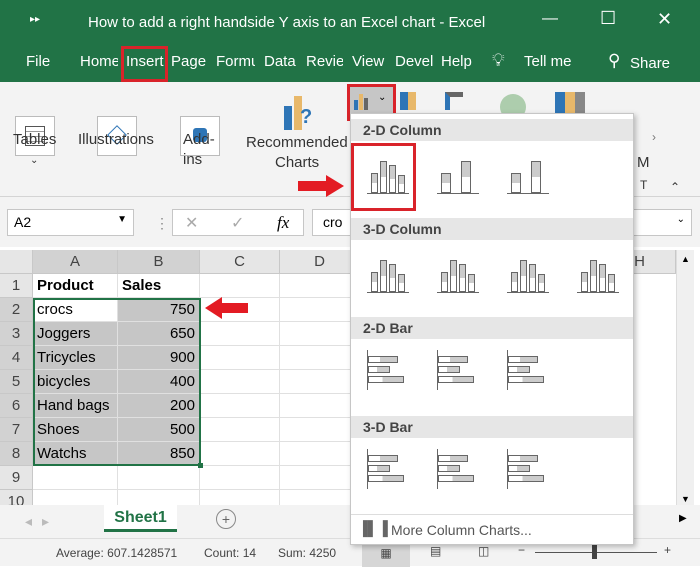  What do you see at coordinates (298, 112) in the screenshot?
I see `recommended-charts-icon: ?` at bounding box center [298, 112].